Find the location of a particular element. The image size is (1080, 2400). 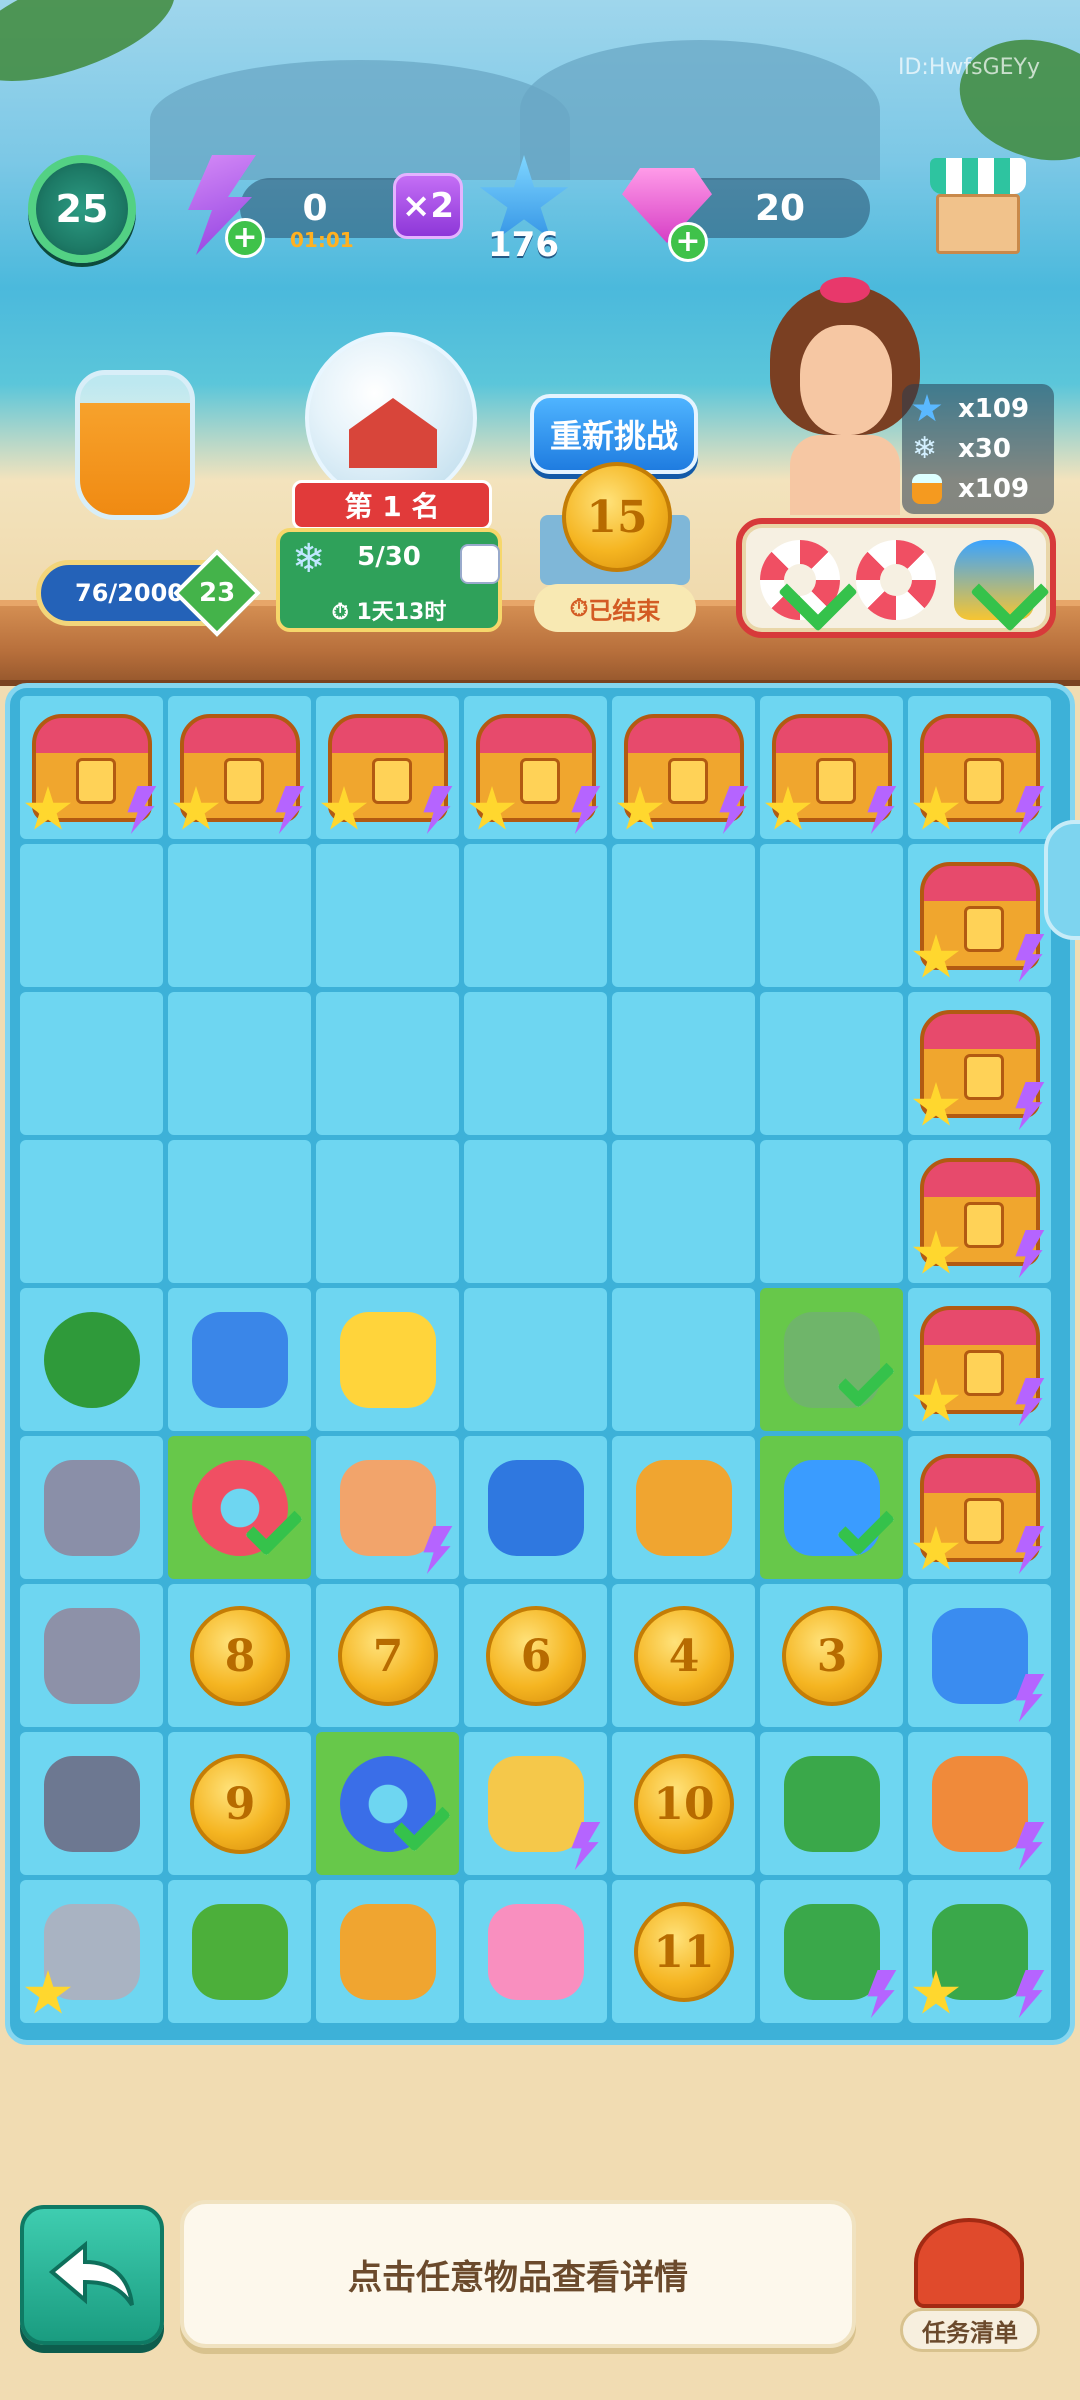

board-cell: 3 is located at coordinates (831, 1655).